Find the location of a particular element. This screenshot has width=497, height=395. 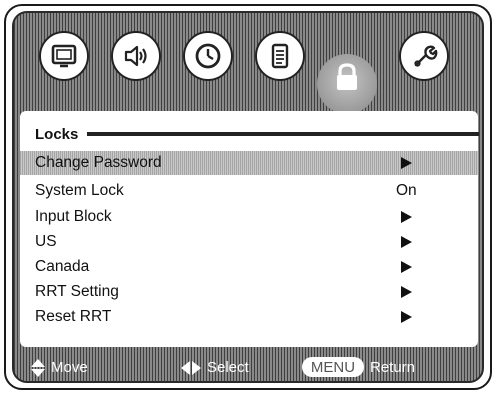

tab-picture is located at coordinates (64, 56).